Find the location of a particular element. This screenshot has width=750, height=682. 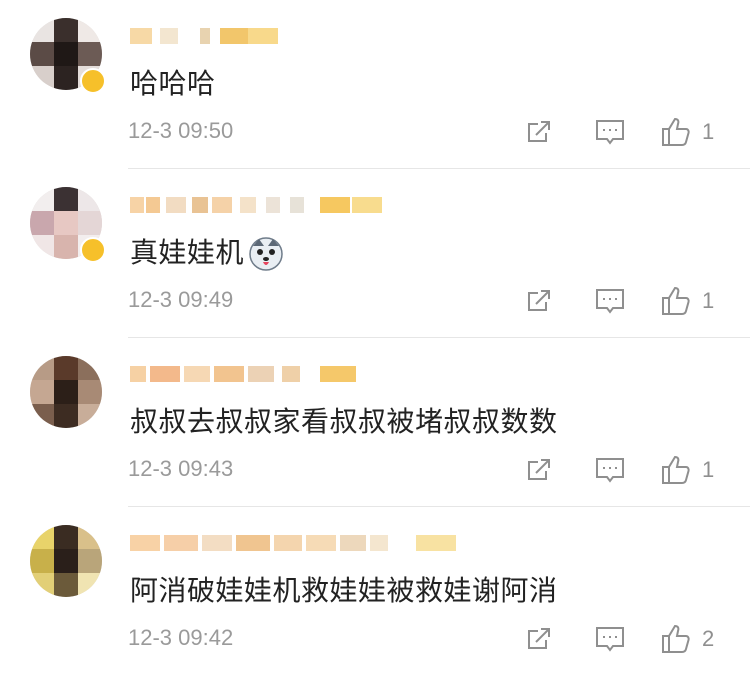

comment-text: 阿消破娃娃机救娃娃被救娃谢阿消 is located at coordinates (344, 590).